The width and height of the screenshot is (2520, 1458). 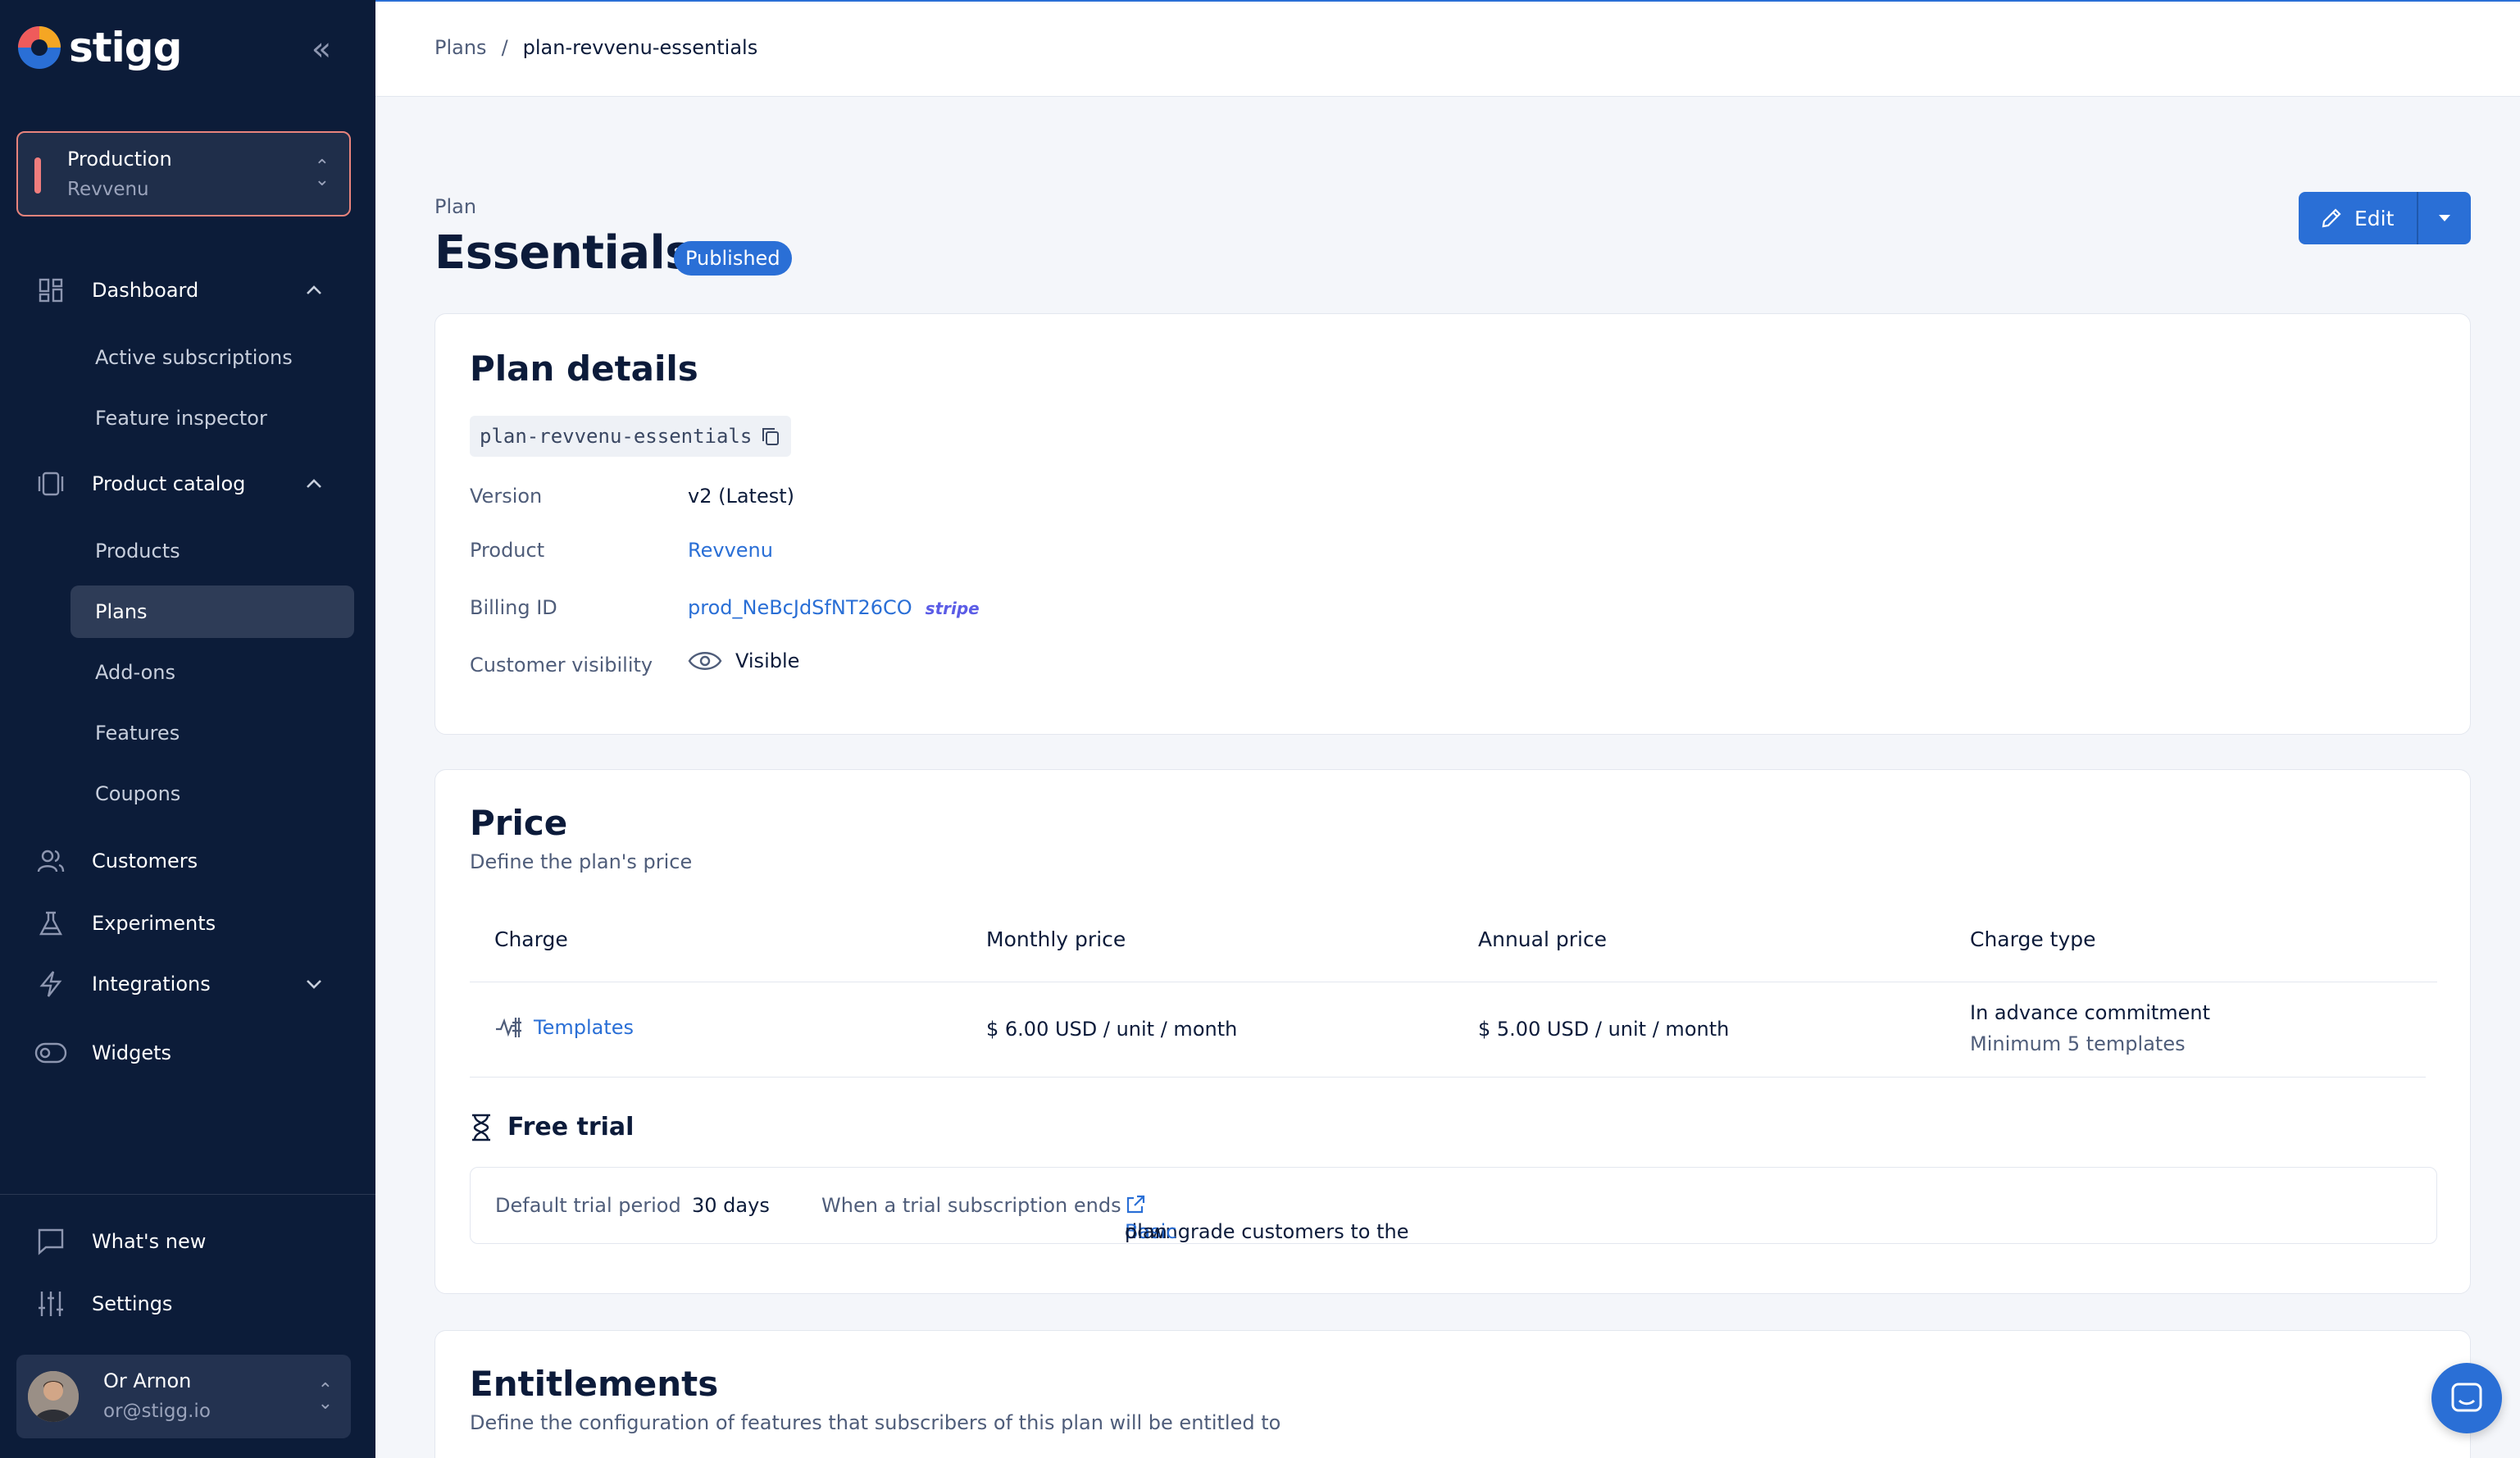 I want to click on sidebar-item-settings: Settings, so click(x=187, y=1303).